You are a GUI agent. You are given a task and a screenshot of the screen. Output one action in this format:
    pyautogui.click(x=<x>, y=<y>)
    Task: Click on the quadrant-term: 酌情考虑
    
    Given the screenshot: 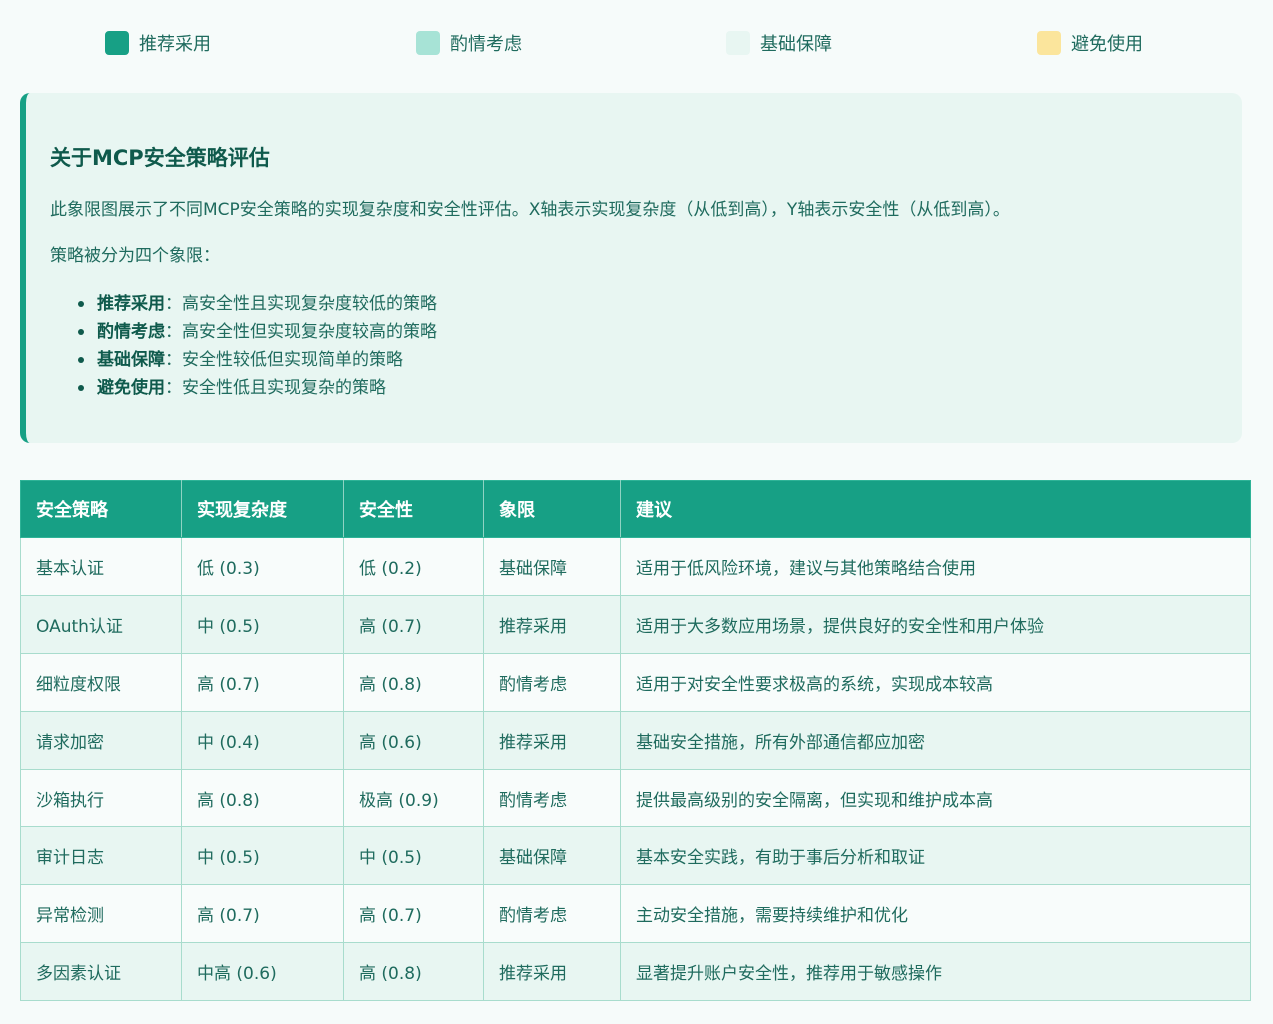 What is the action you would take?
    pyautogui.click(x=131, y=332)
    